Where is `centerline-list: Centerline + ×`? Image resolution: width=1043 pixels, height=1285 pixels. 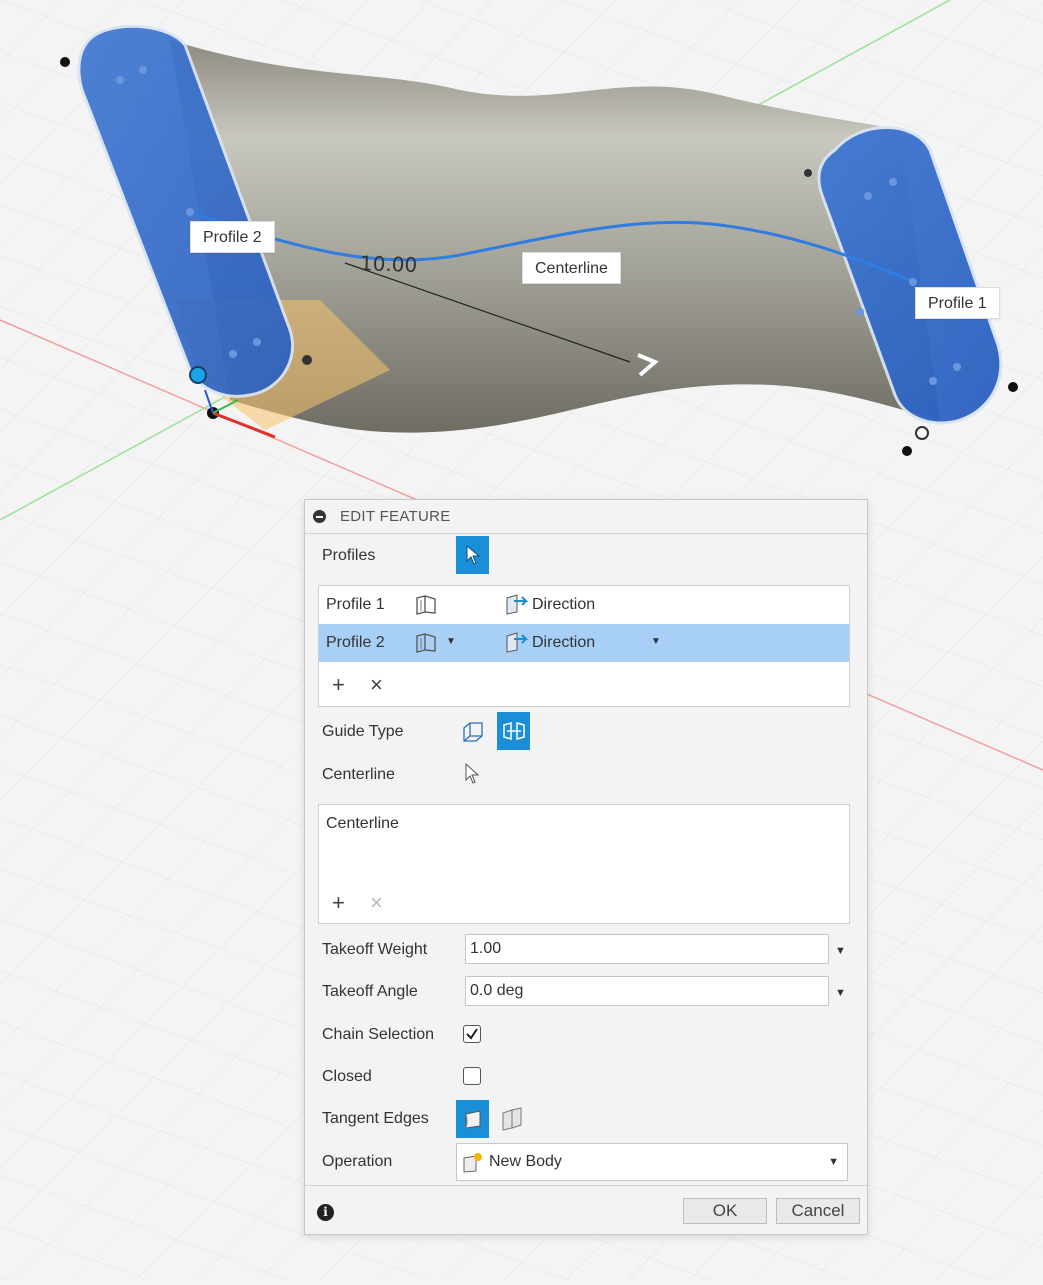
centerline-list: Centerline + × is located at coordinates (584, 864).